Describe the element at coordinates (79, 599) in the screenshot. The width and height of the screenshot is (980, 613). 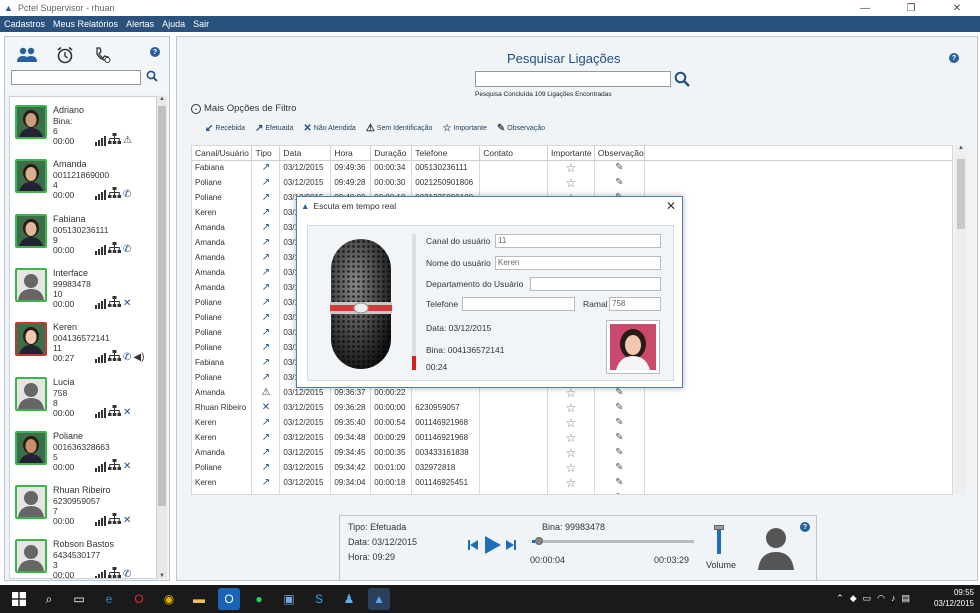
I see `task-view-icon: ▭` at that location.